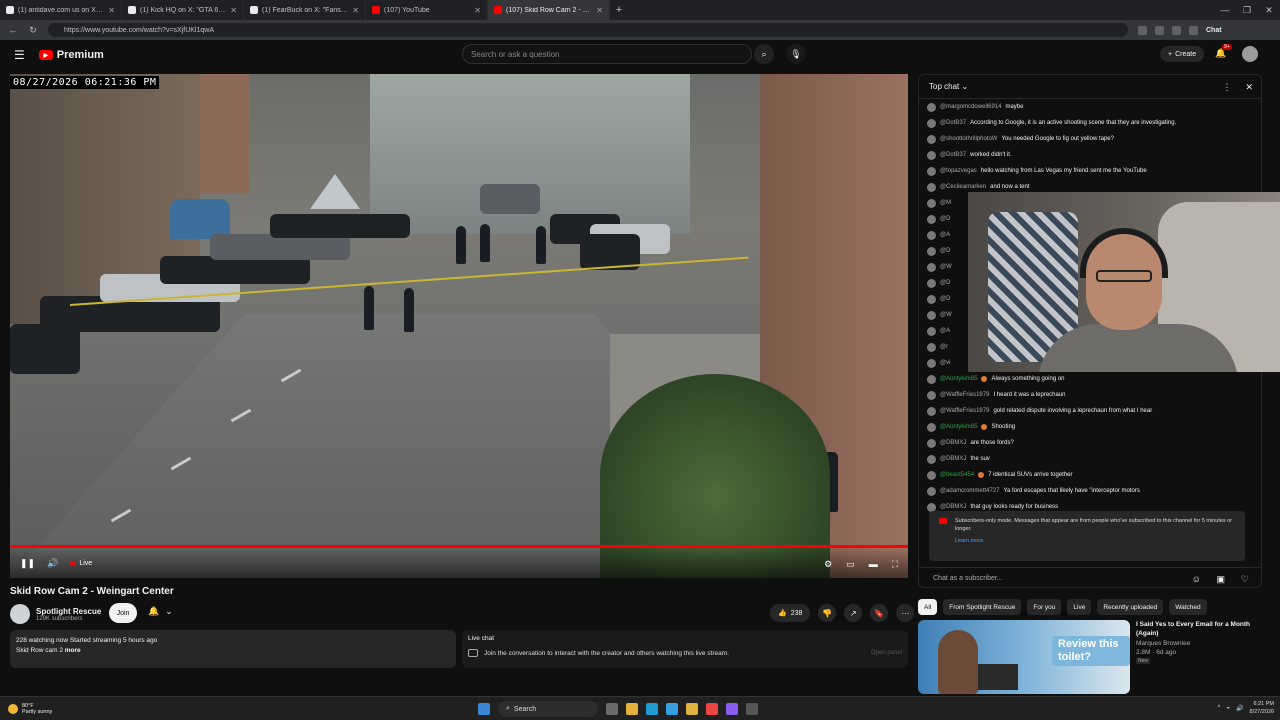 Image resolution: width=1280 pixels, height=720 pixels. Describe the element at coordinates (958, 379) in the screenshot. I see `chat-author: @Auntykim85` at that location.